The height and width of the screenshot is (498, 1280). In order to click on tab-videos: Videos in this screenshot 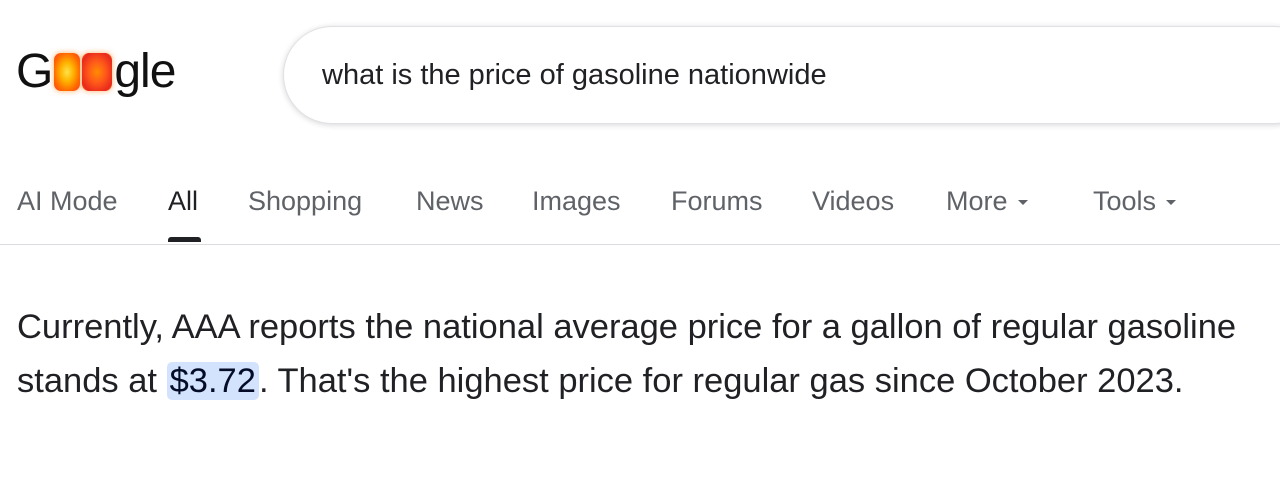, I will do `click(853, 201)`.